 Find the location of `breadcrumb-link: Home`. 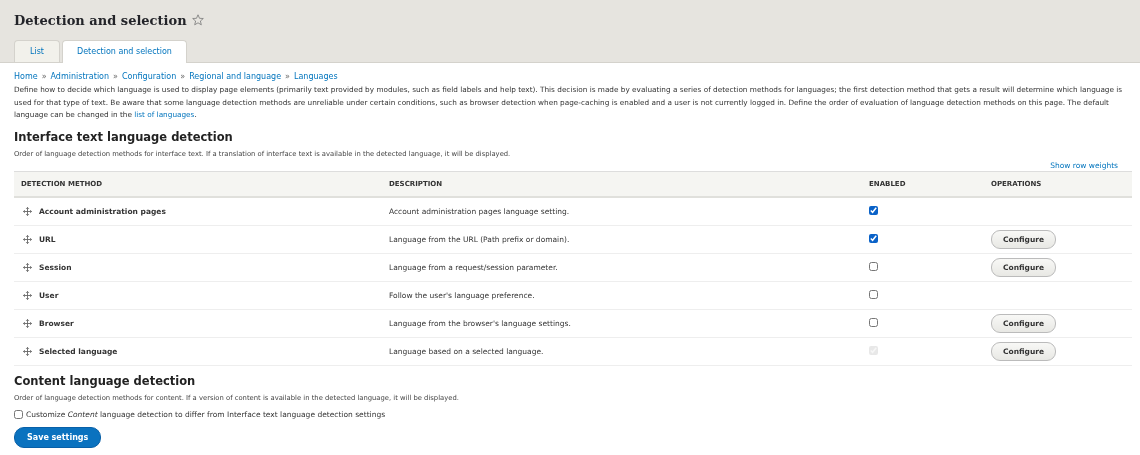

breadcrumb-link: Home is located at coordinates (26, 76).